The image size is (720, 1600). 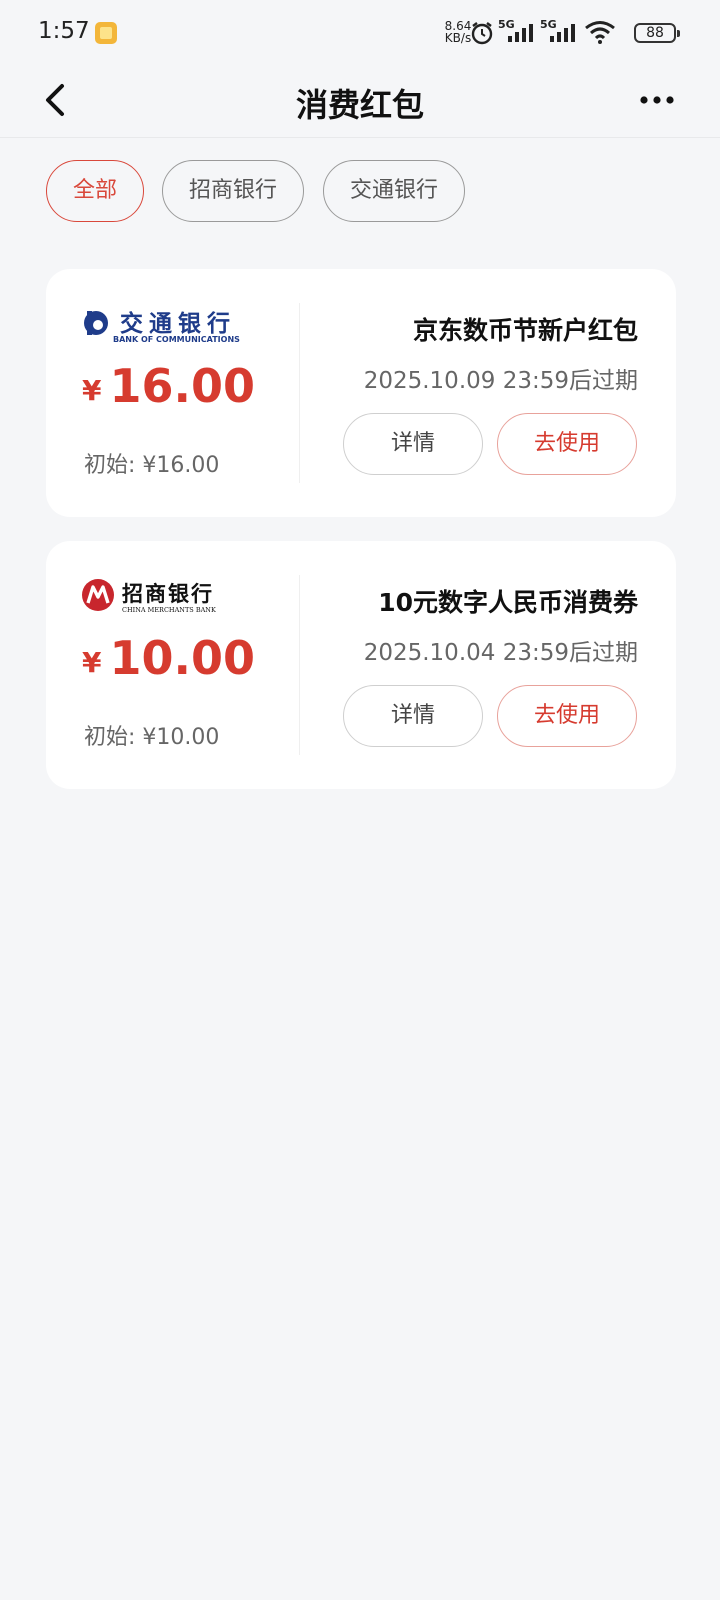 What do you see at coordinates (562, 33) in the screenshot?
I see `signal-bars-2-icon` at bounding box center [562, 33].